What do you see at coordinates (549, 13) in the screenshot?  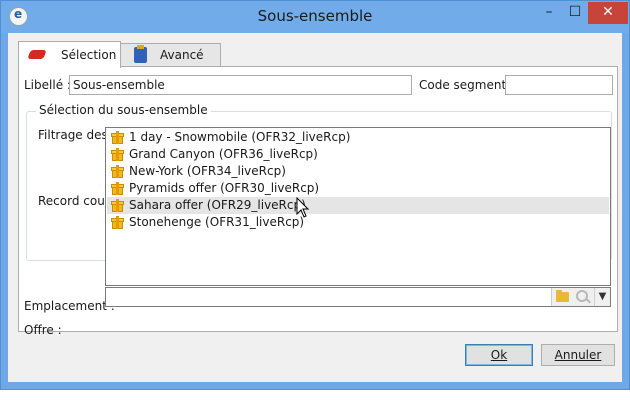 I see `minimize-button: –` at bounding box center [549, 13].